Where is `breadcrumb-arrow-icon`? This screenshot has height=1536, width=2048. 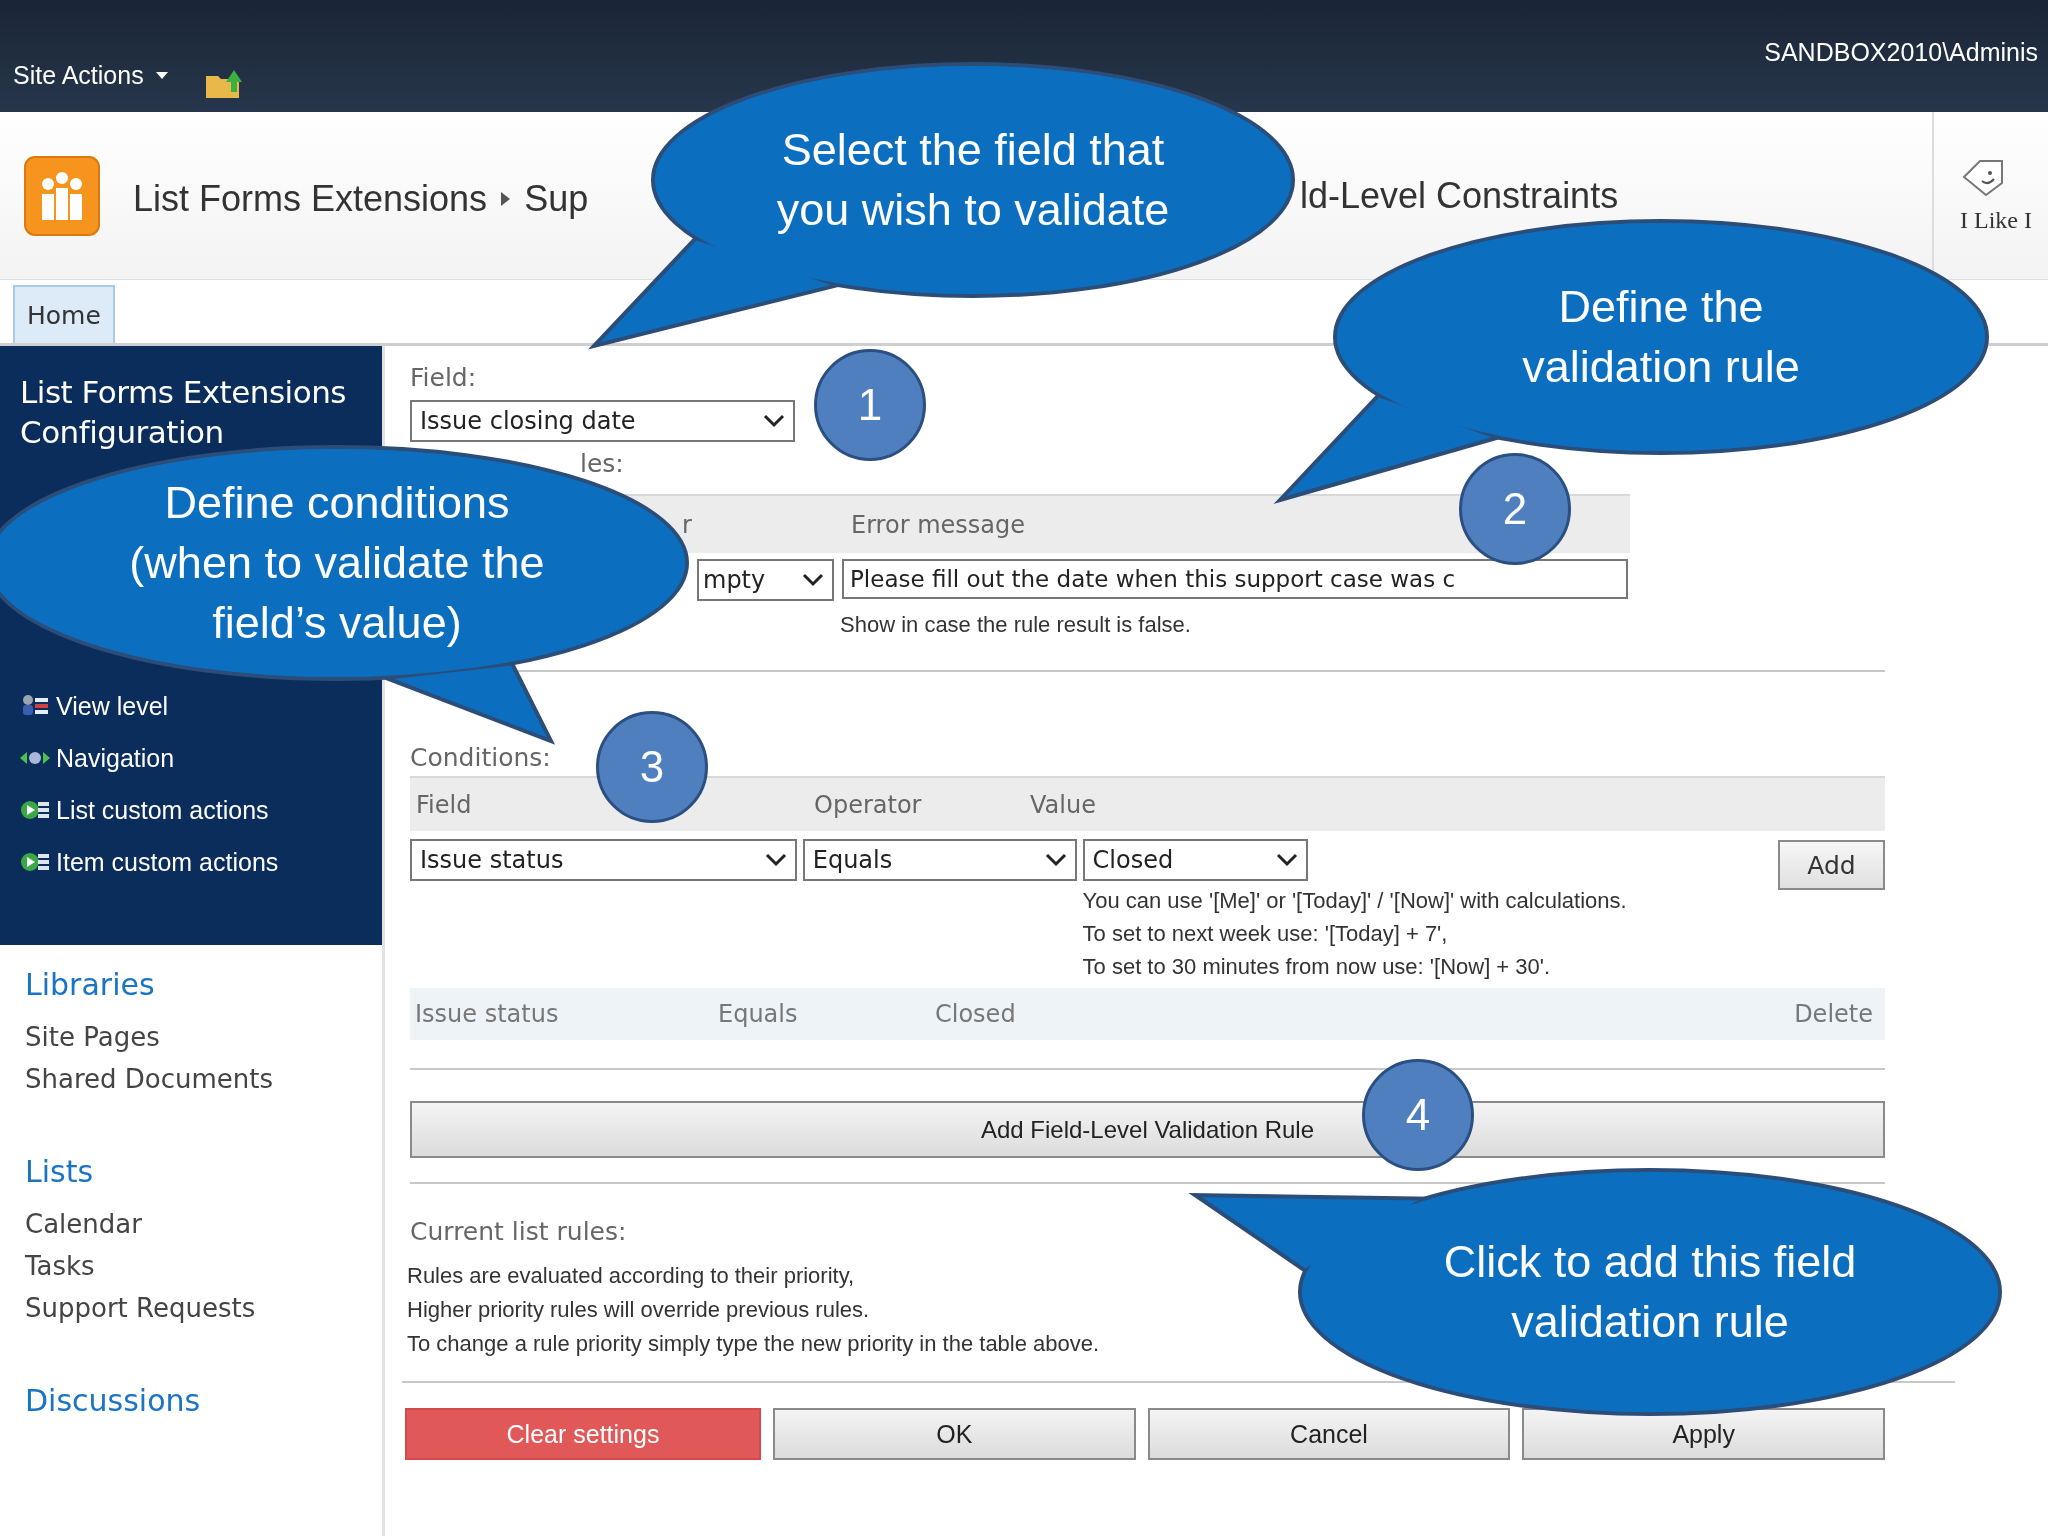 breadcrumb-arrow-icon is located at coordinates (506, 198).